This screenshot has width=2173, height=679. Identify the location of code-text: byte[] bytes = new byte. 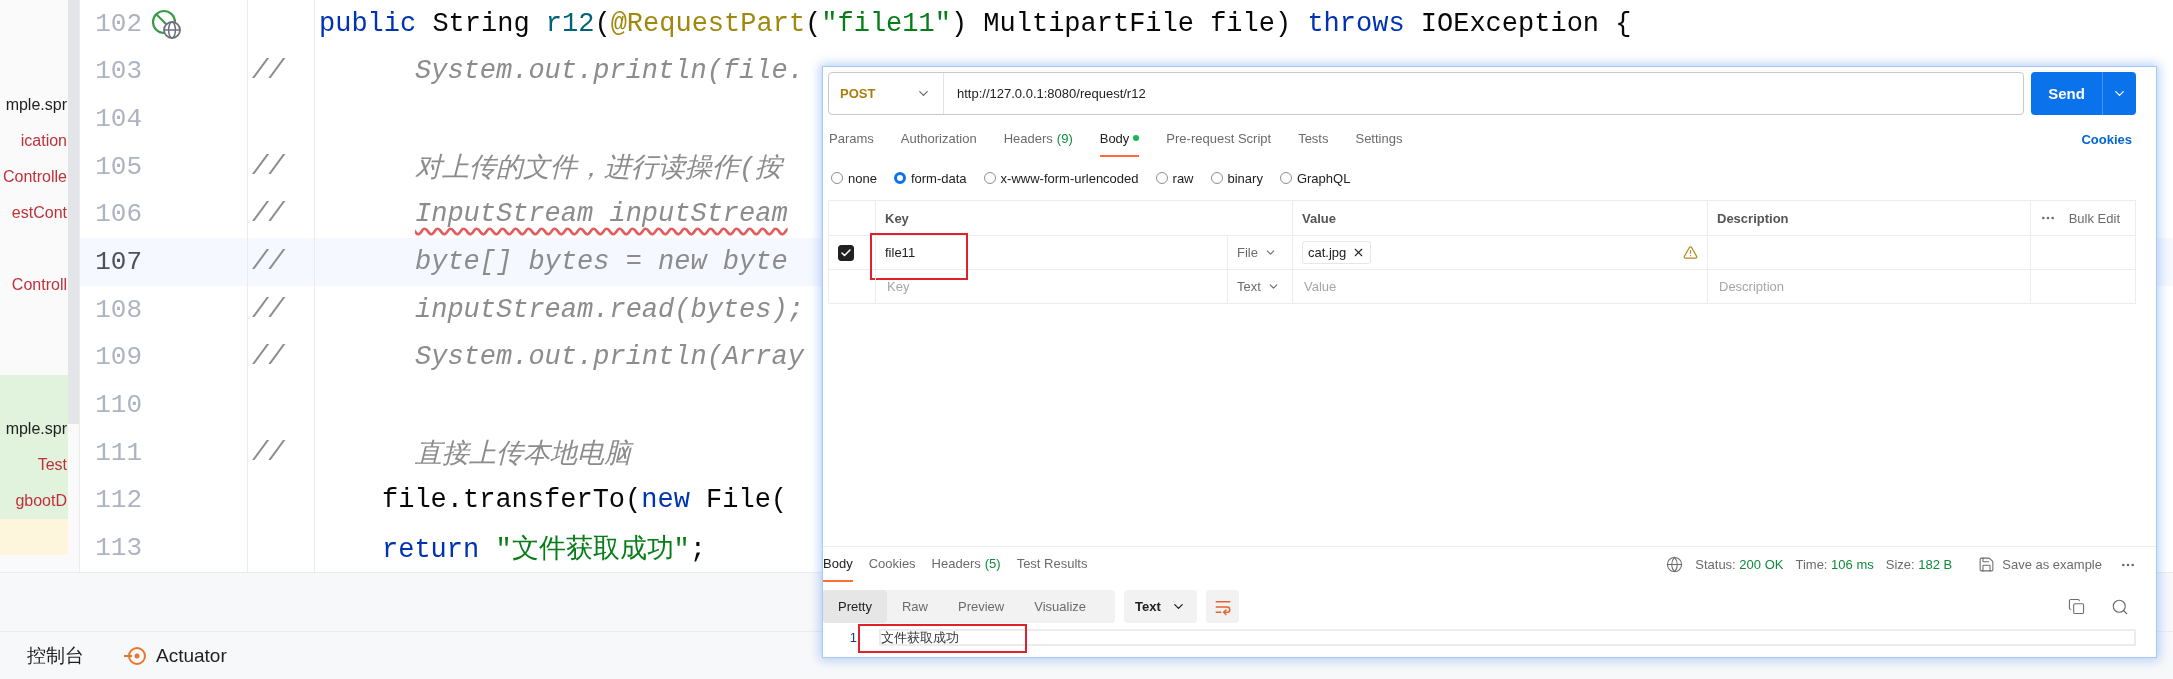
(601, 262).